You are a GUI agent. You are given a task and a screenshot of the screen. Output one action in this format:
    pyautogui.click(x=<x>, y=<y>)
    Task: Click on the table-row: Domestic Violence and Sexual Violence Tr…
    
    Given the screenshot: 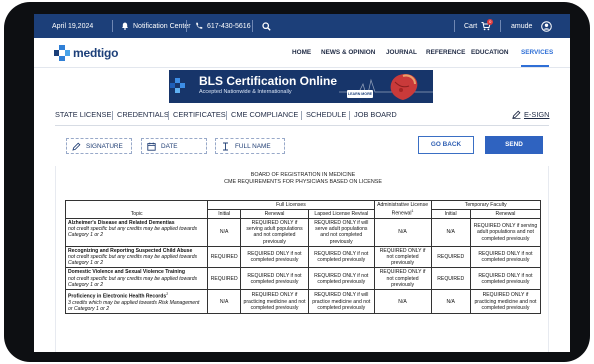 What is the action you would take?
    pyautogui.click(x=303, y=279)
    